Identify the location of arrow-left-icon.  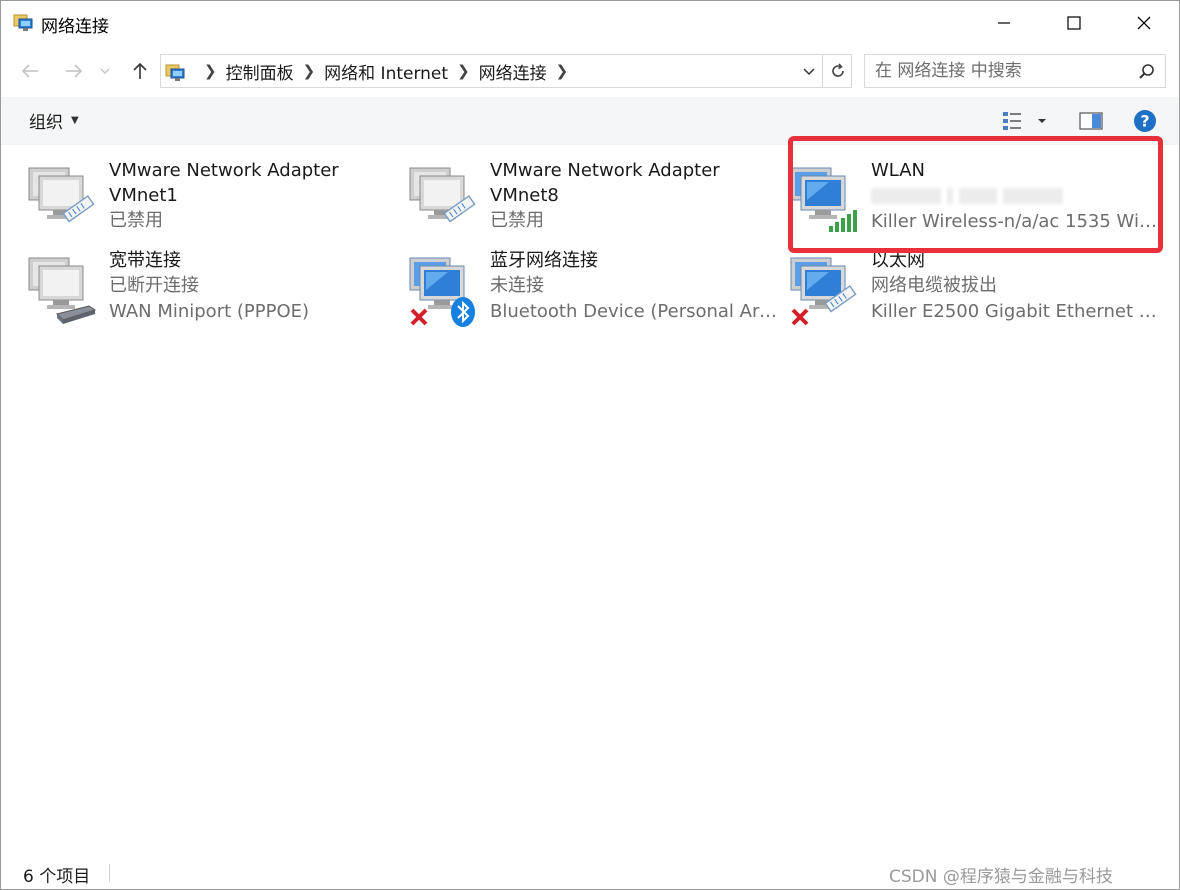
(29, 71).